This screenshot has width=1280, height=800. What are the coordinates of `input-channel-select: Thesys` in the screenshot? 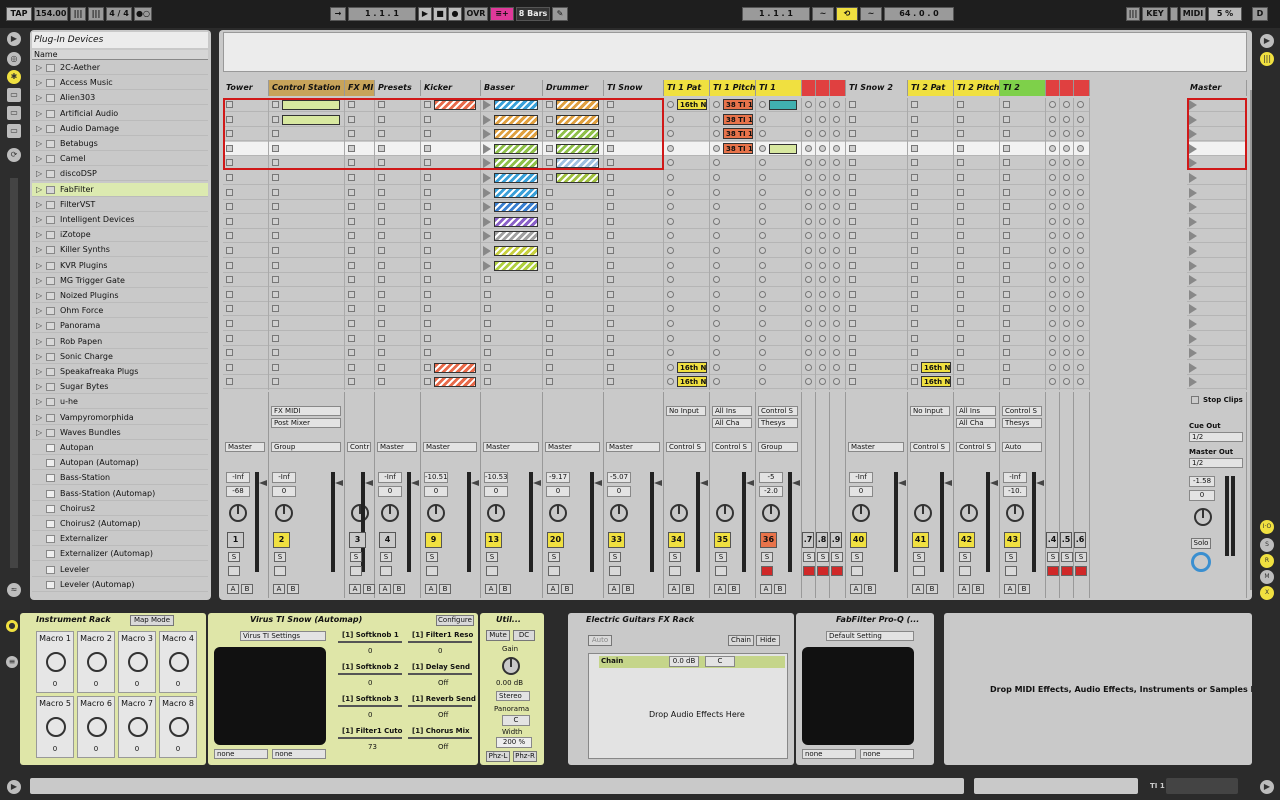 It's located at (1022, 423).